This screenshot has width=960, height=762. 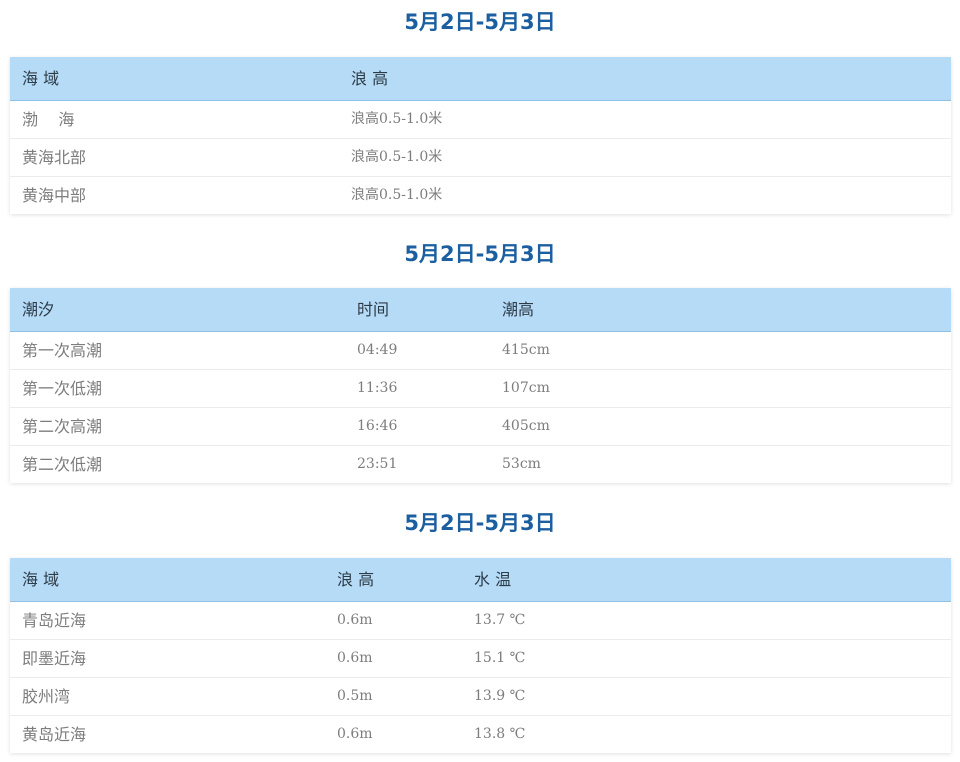 What do you see at coordinates (480, 427) in the screenshot?
I see `table-row: 第二次高潮 16:46 405cm` at bounding box center [480, 427].